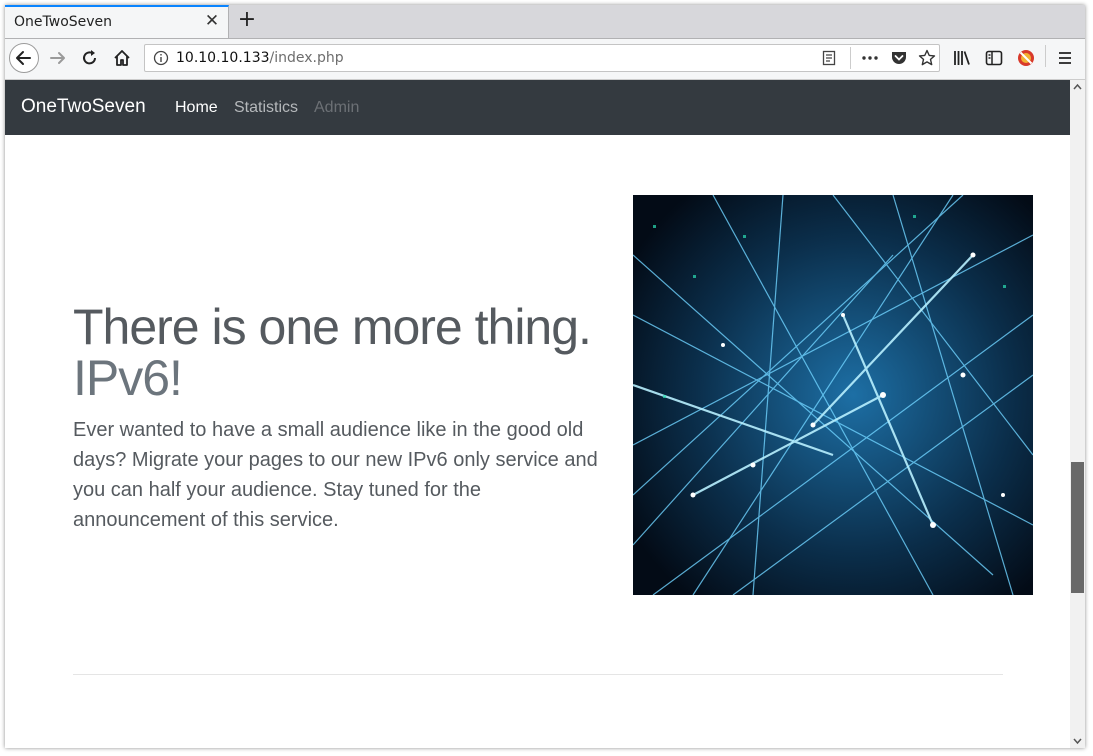 The image size is (1093, 756). What do you see at coordinates (83, 107) in the screenshot?
I see `navbar-brand: OneTwoSeven` at bounding box center [83, 107].